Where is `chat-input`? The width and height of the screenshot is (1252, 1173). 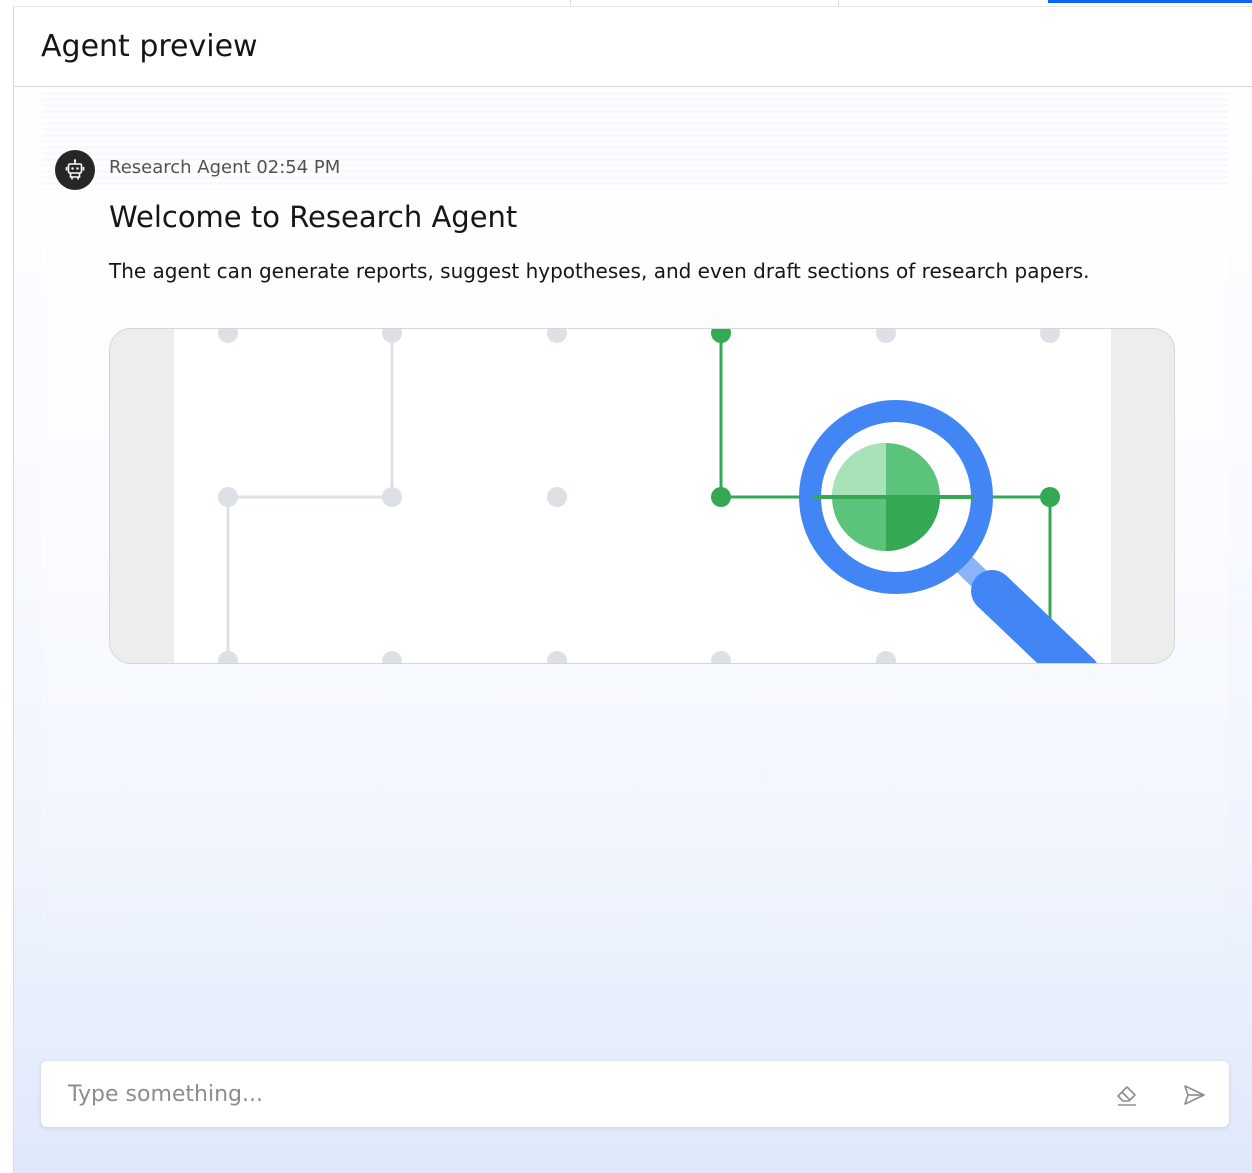
chat-input is located at coordinates (566, 1094).